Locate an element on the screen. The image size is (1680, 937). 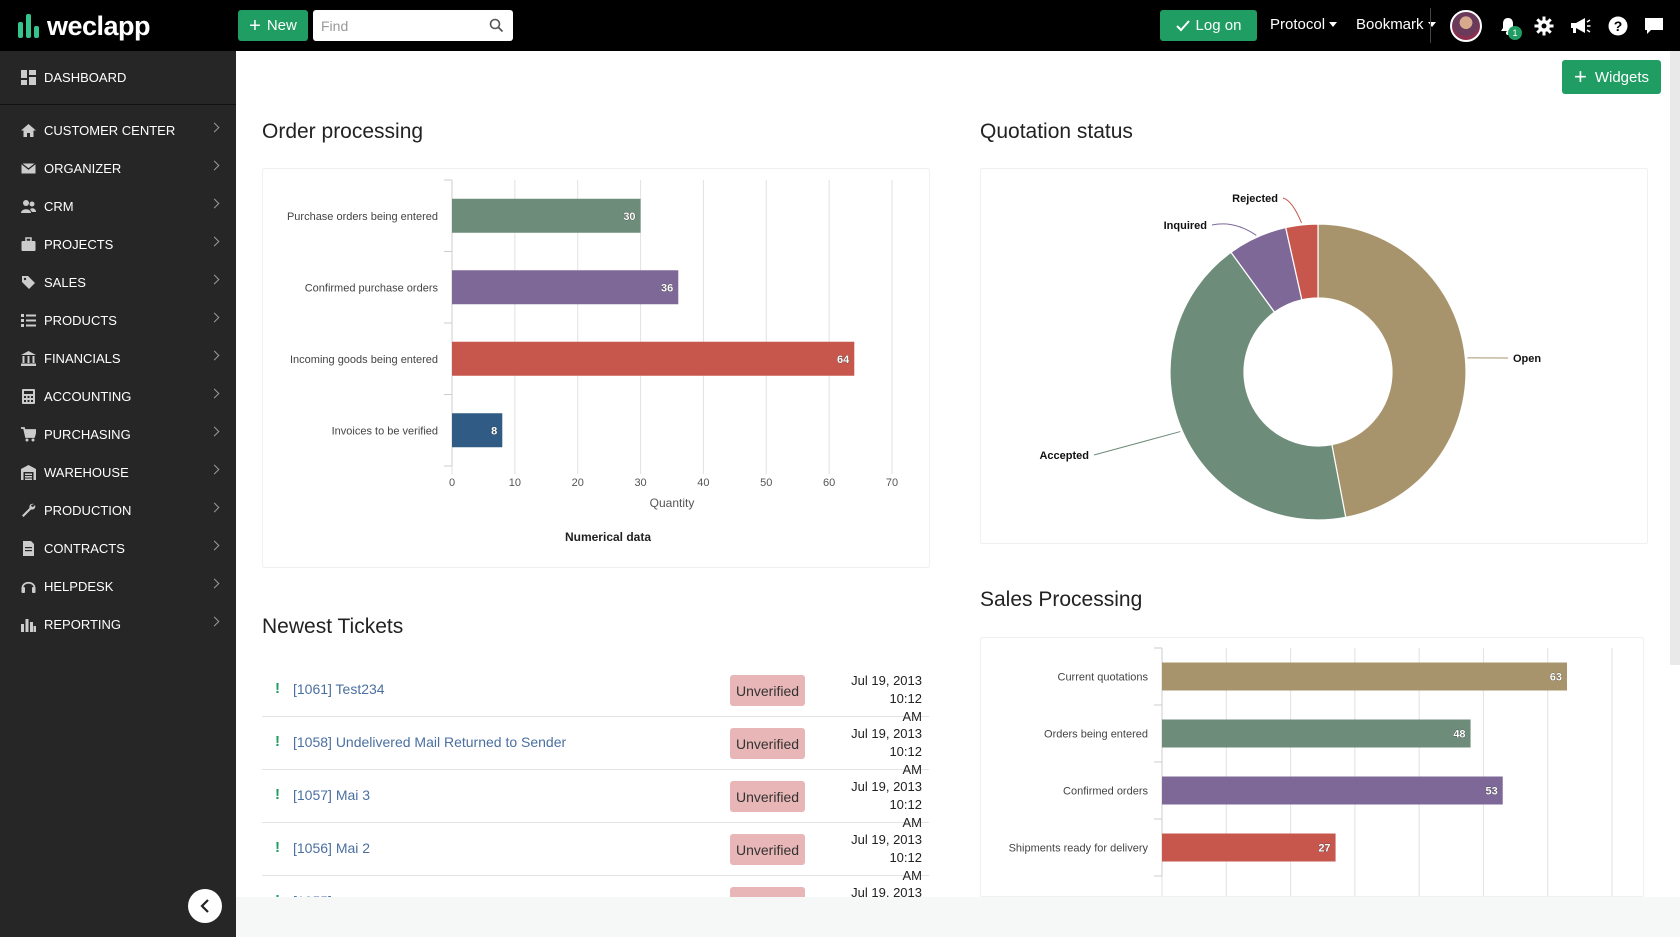
sidebar-item-warehouse: WAREHOUSE is located at coordinates (118, 472).